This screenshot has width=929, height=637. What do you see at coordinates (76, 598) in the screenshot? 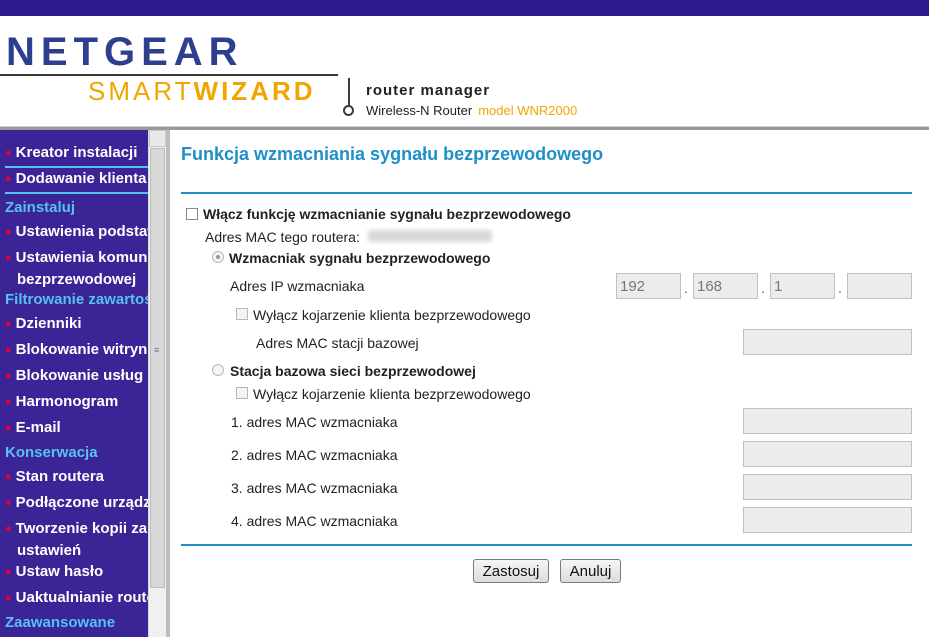
I see `sidebar-item-uaktualnianie: ●Uaktualnianie routera` at bounding box center [76, 598].